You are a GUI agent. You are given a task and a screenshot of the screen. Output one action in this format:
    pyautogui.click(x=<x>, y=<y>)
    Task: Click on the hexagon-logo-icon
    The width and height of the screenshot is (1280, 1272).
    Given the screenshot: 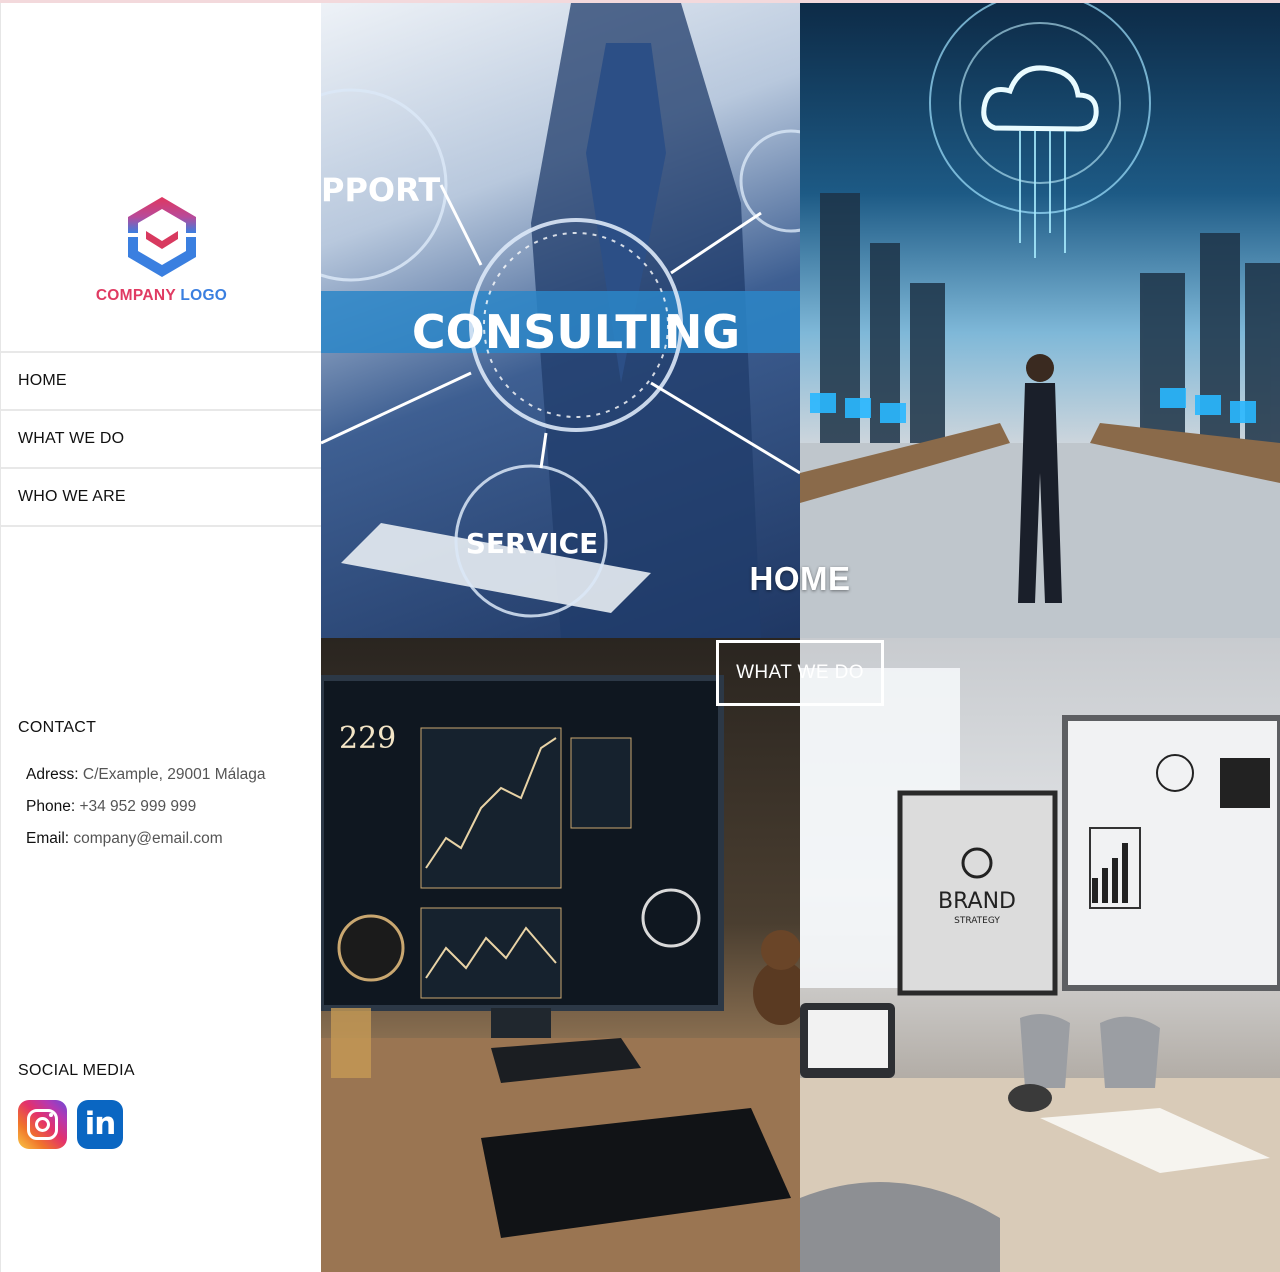 What is the action you would take?
    pyautogui.click(x=161, y=237)
    